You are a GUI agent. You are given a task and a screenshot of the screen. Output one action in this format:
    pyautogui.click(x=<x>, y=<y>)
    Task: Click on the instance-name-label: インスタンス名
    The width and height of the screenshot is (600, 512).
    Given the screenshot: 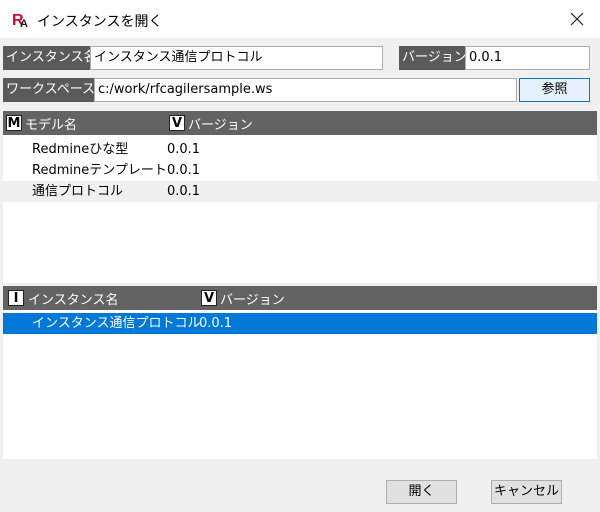 What is the action you would take?
    pyautogui.click(x=49, y=58)
    